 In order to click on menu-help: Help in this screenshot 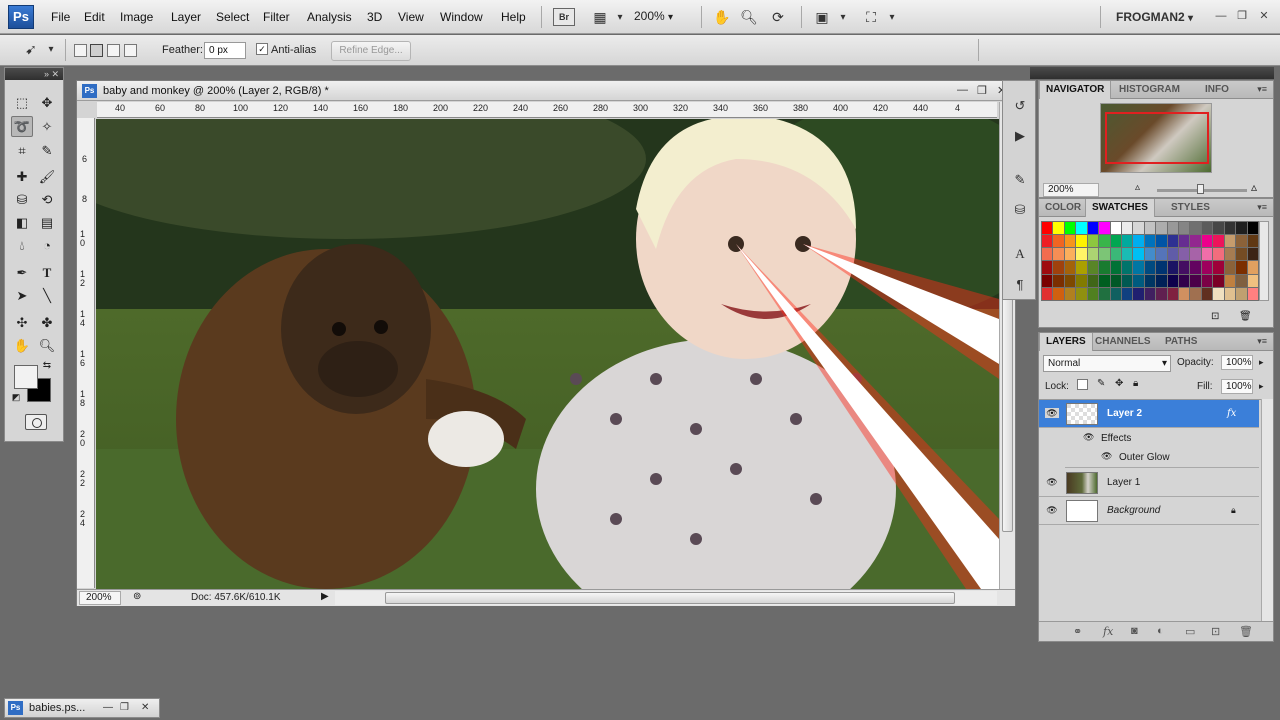, I will do `click(513, 17)`.